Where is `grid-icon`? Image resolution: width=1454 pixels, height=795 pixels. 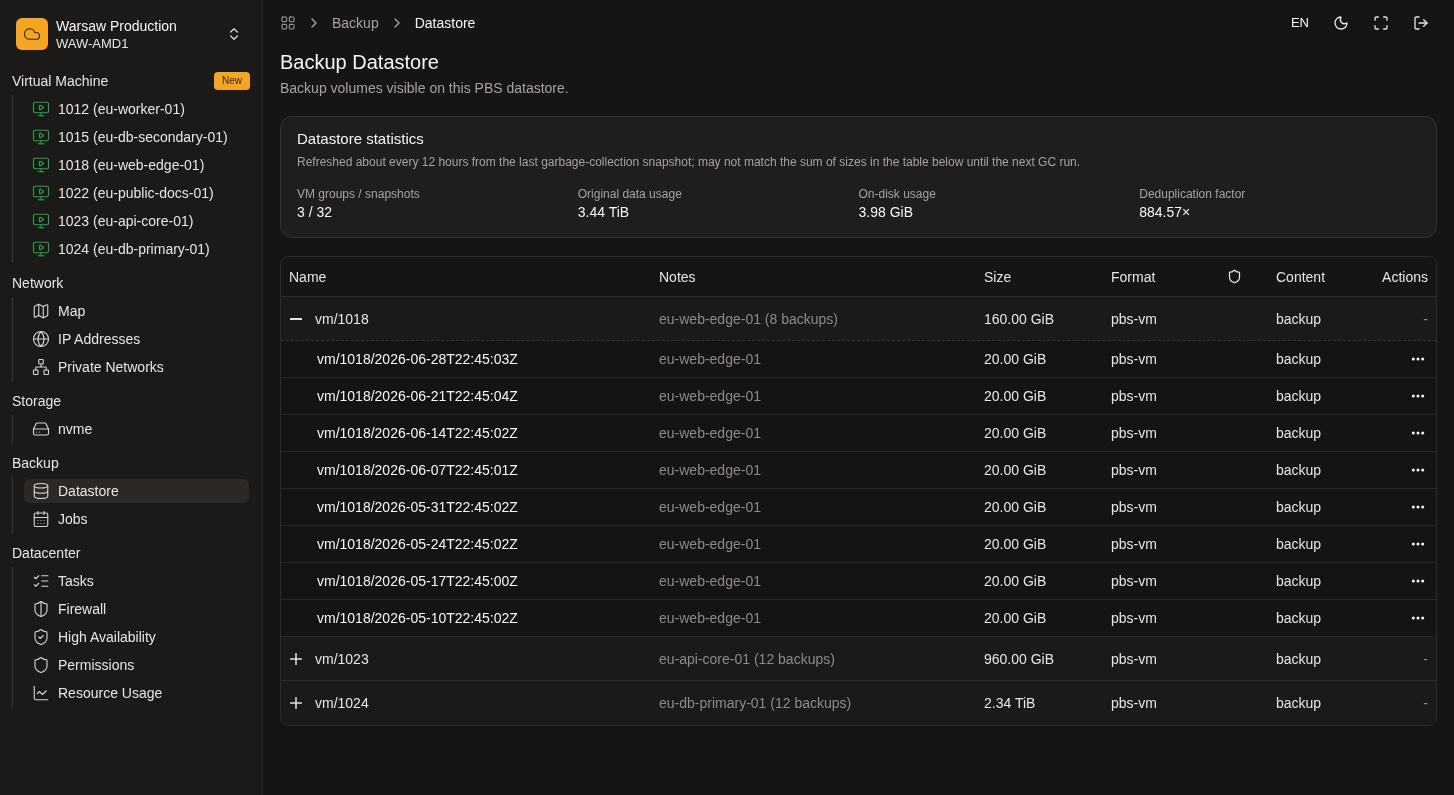 grid-icon is located at coordinates (288, 23).